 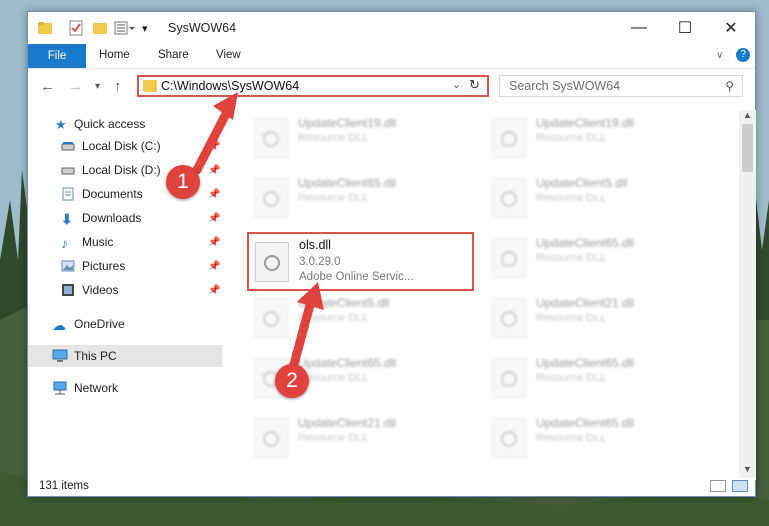 I want to click on sidebar-item-local-disk-c: Local Disk (C:) 📌, so click(x=125, y=146).